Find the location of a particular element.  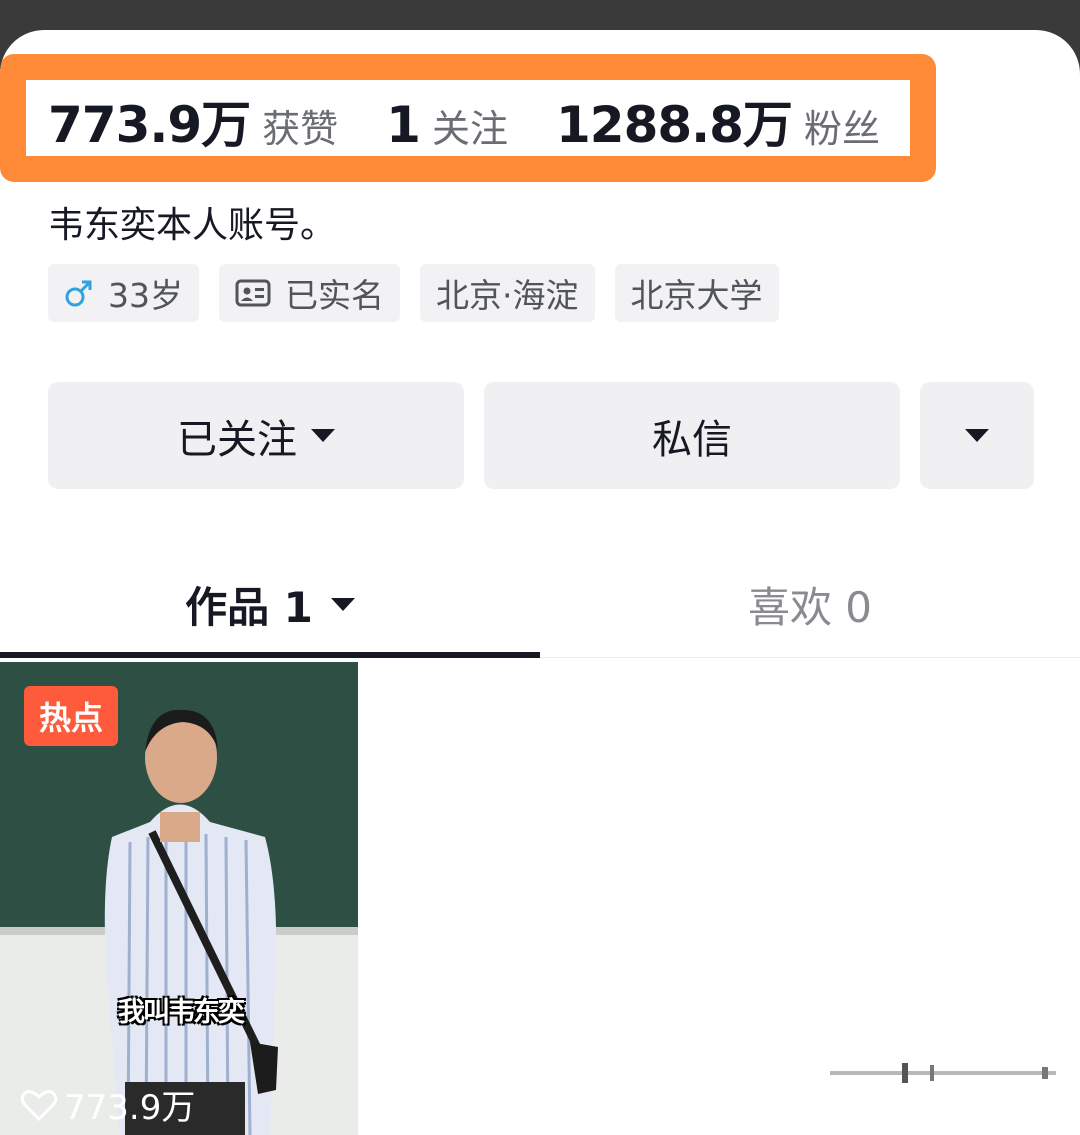

video-likes: 773.9万 is located at coordinates (107, 1104).